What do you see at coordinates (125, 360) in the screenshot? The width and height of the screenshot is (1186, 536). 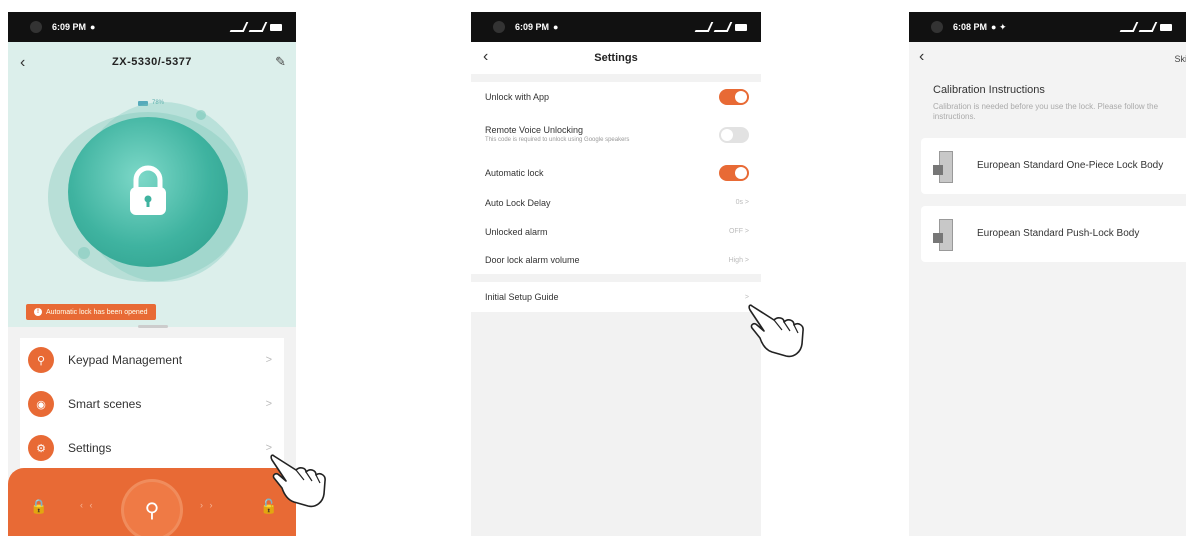 I see `menu-item-label: Keypad Management` at bounding box center [125, 360].